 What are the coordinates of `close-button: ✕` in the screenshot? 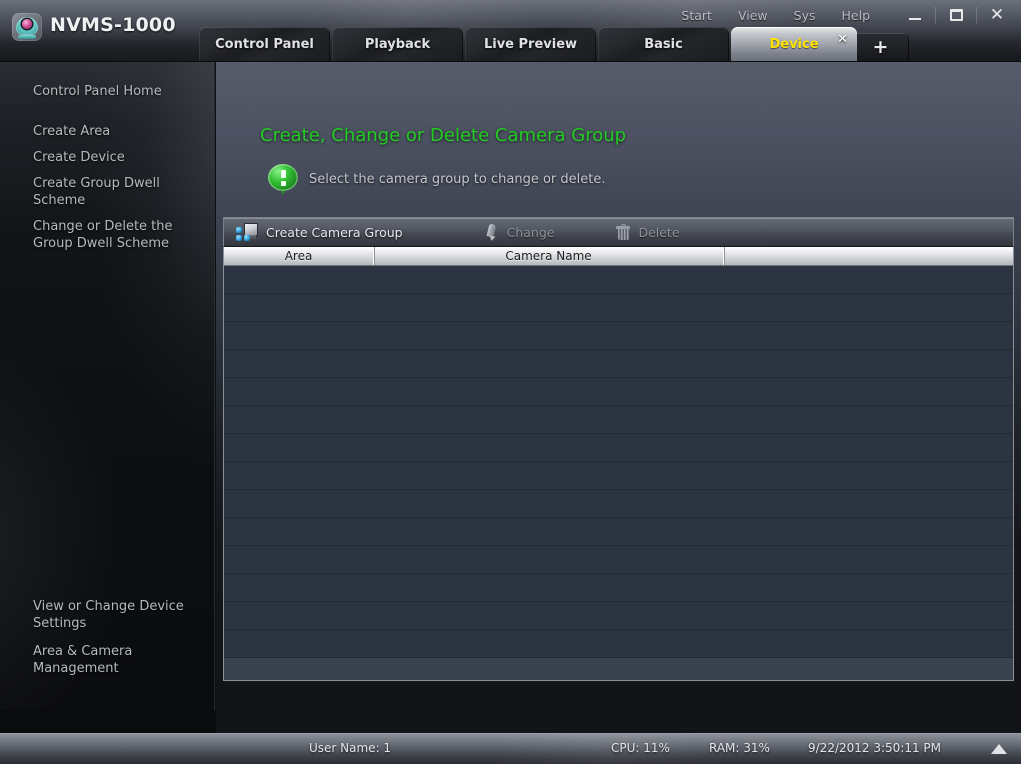 It's located at (997, 15).